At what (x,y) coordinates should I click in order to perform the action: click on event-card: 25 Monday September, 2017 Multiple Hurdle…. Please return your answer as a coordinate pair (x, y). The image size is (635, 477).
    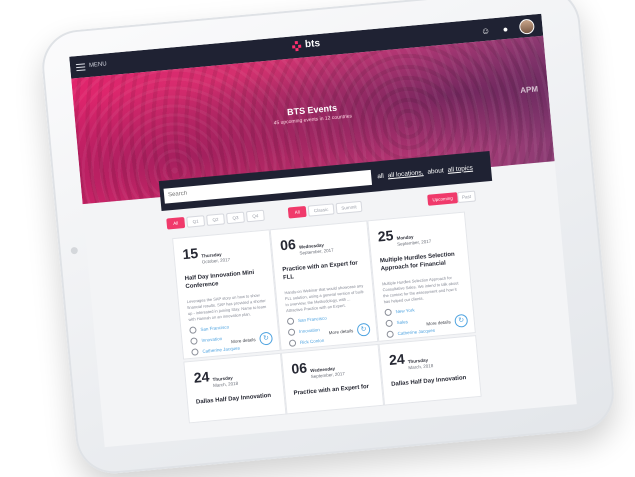
    Looking at the image, I should click on (421, 276).